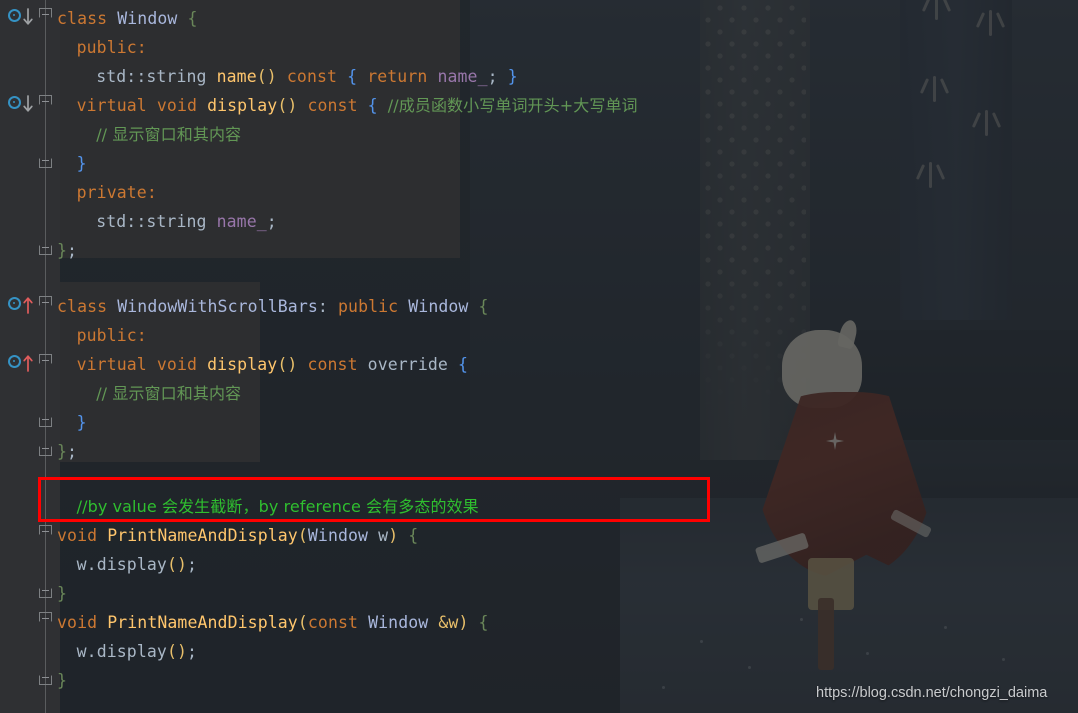 This screenshot has height=713, width=1078. I want to click on code-token: (, so click(302, 535).